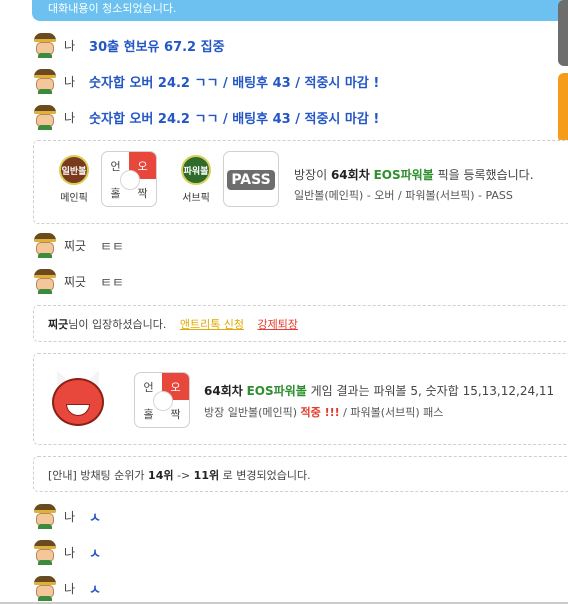 The image size is (568, 604). What do you see at coordinates (223, 391) in the screenshot?
I see `result-round: 64회차` at bounding box center [223, 391].